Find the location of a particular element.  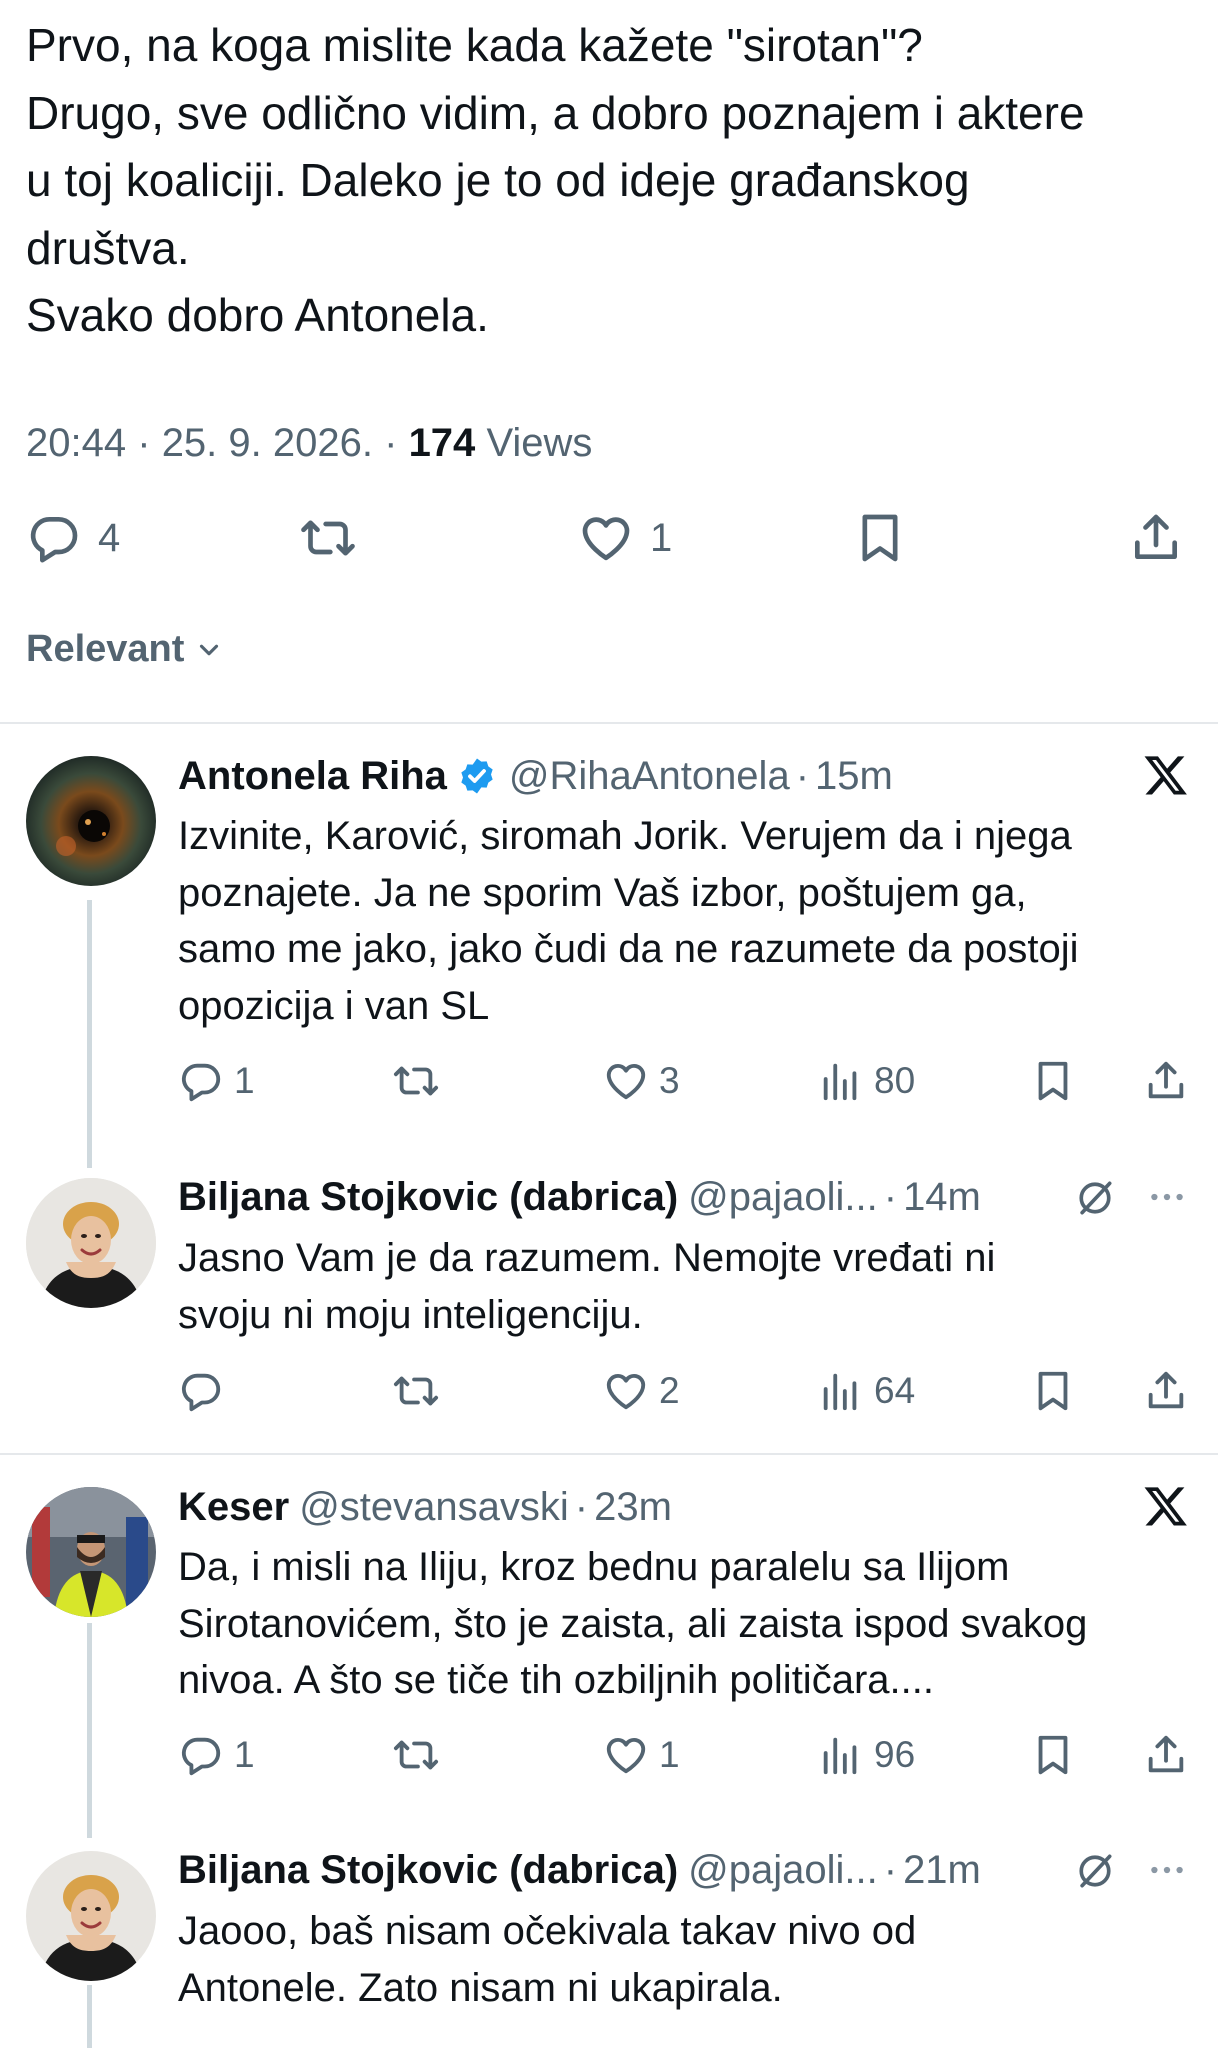

like-button: 2 is located at coordinates (641, 1391).